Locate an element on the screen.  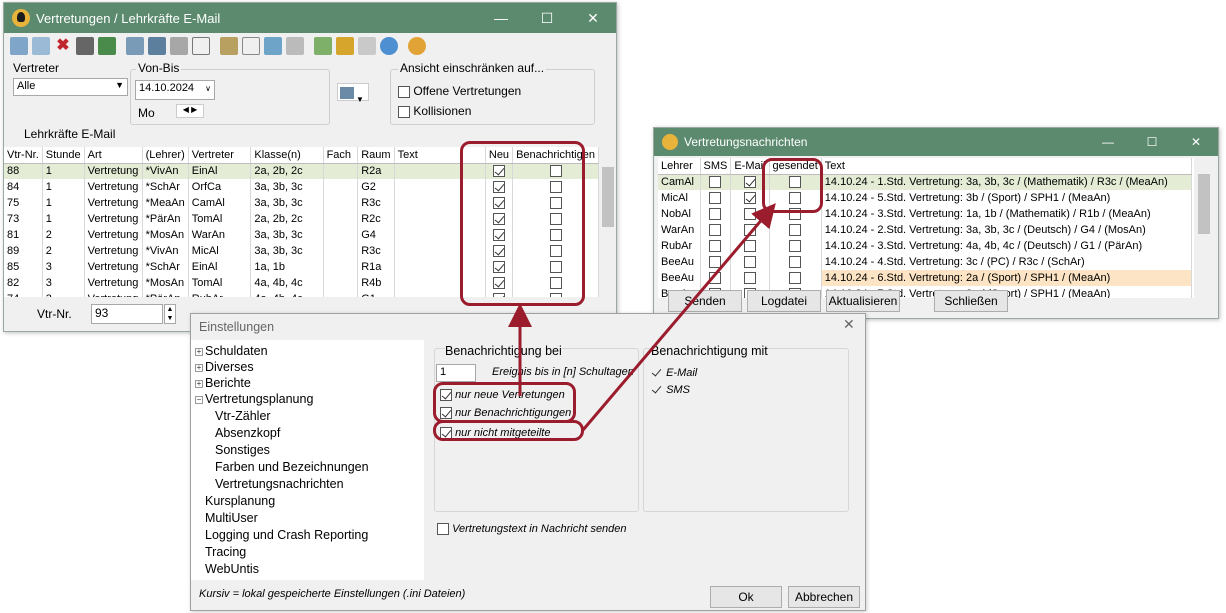
arrow-to-gesendet is located at coordinates (678, 317).